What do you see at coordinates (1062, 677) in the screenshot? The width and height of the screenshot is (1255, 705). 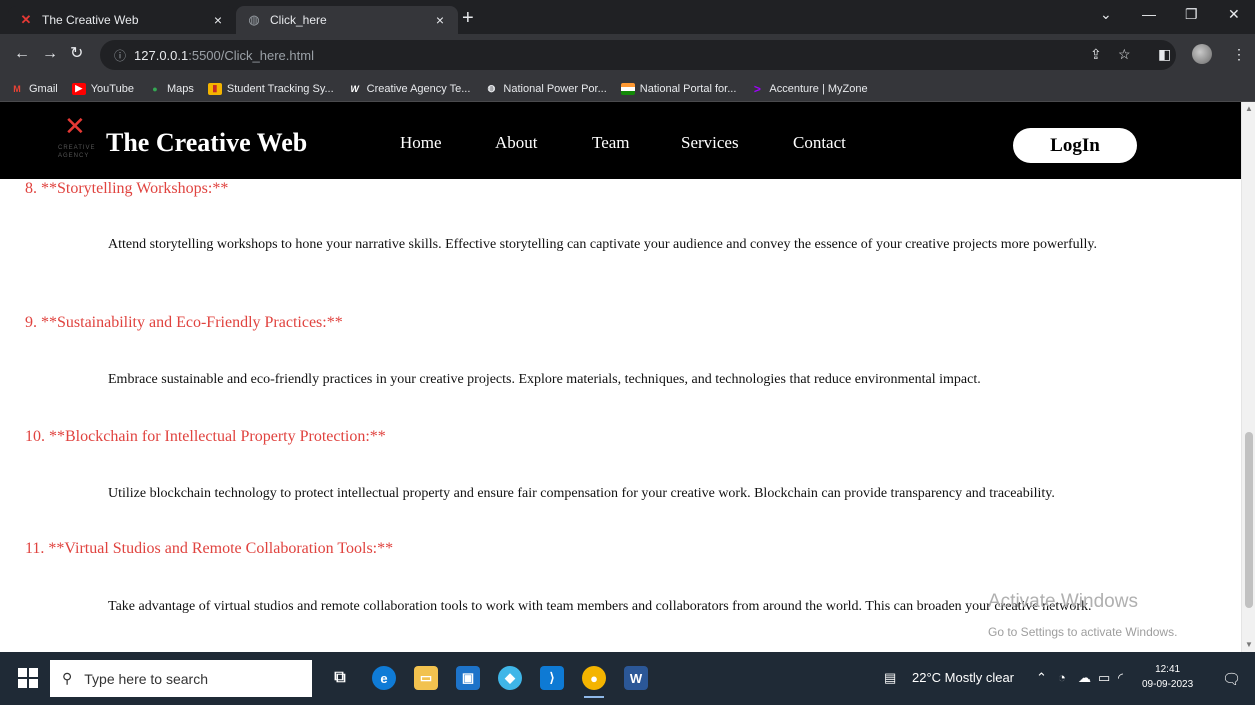 I see `meet-icon: ◔` at bounding box center [1062, 677].